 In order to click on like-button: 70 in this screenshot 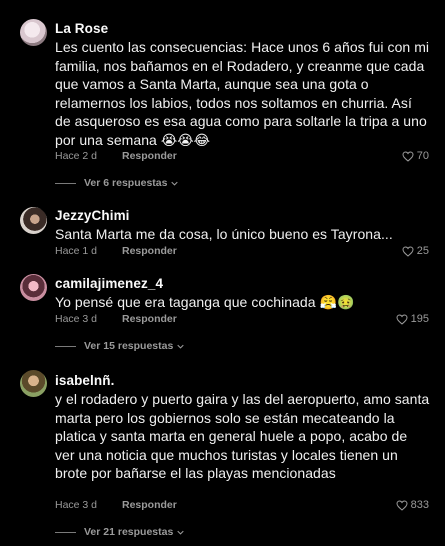, I will do `click(415, 156)`.